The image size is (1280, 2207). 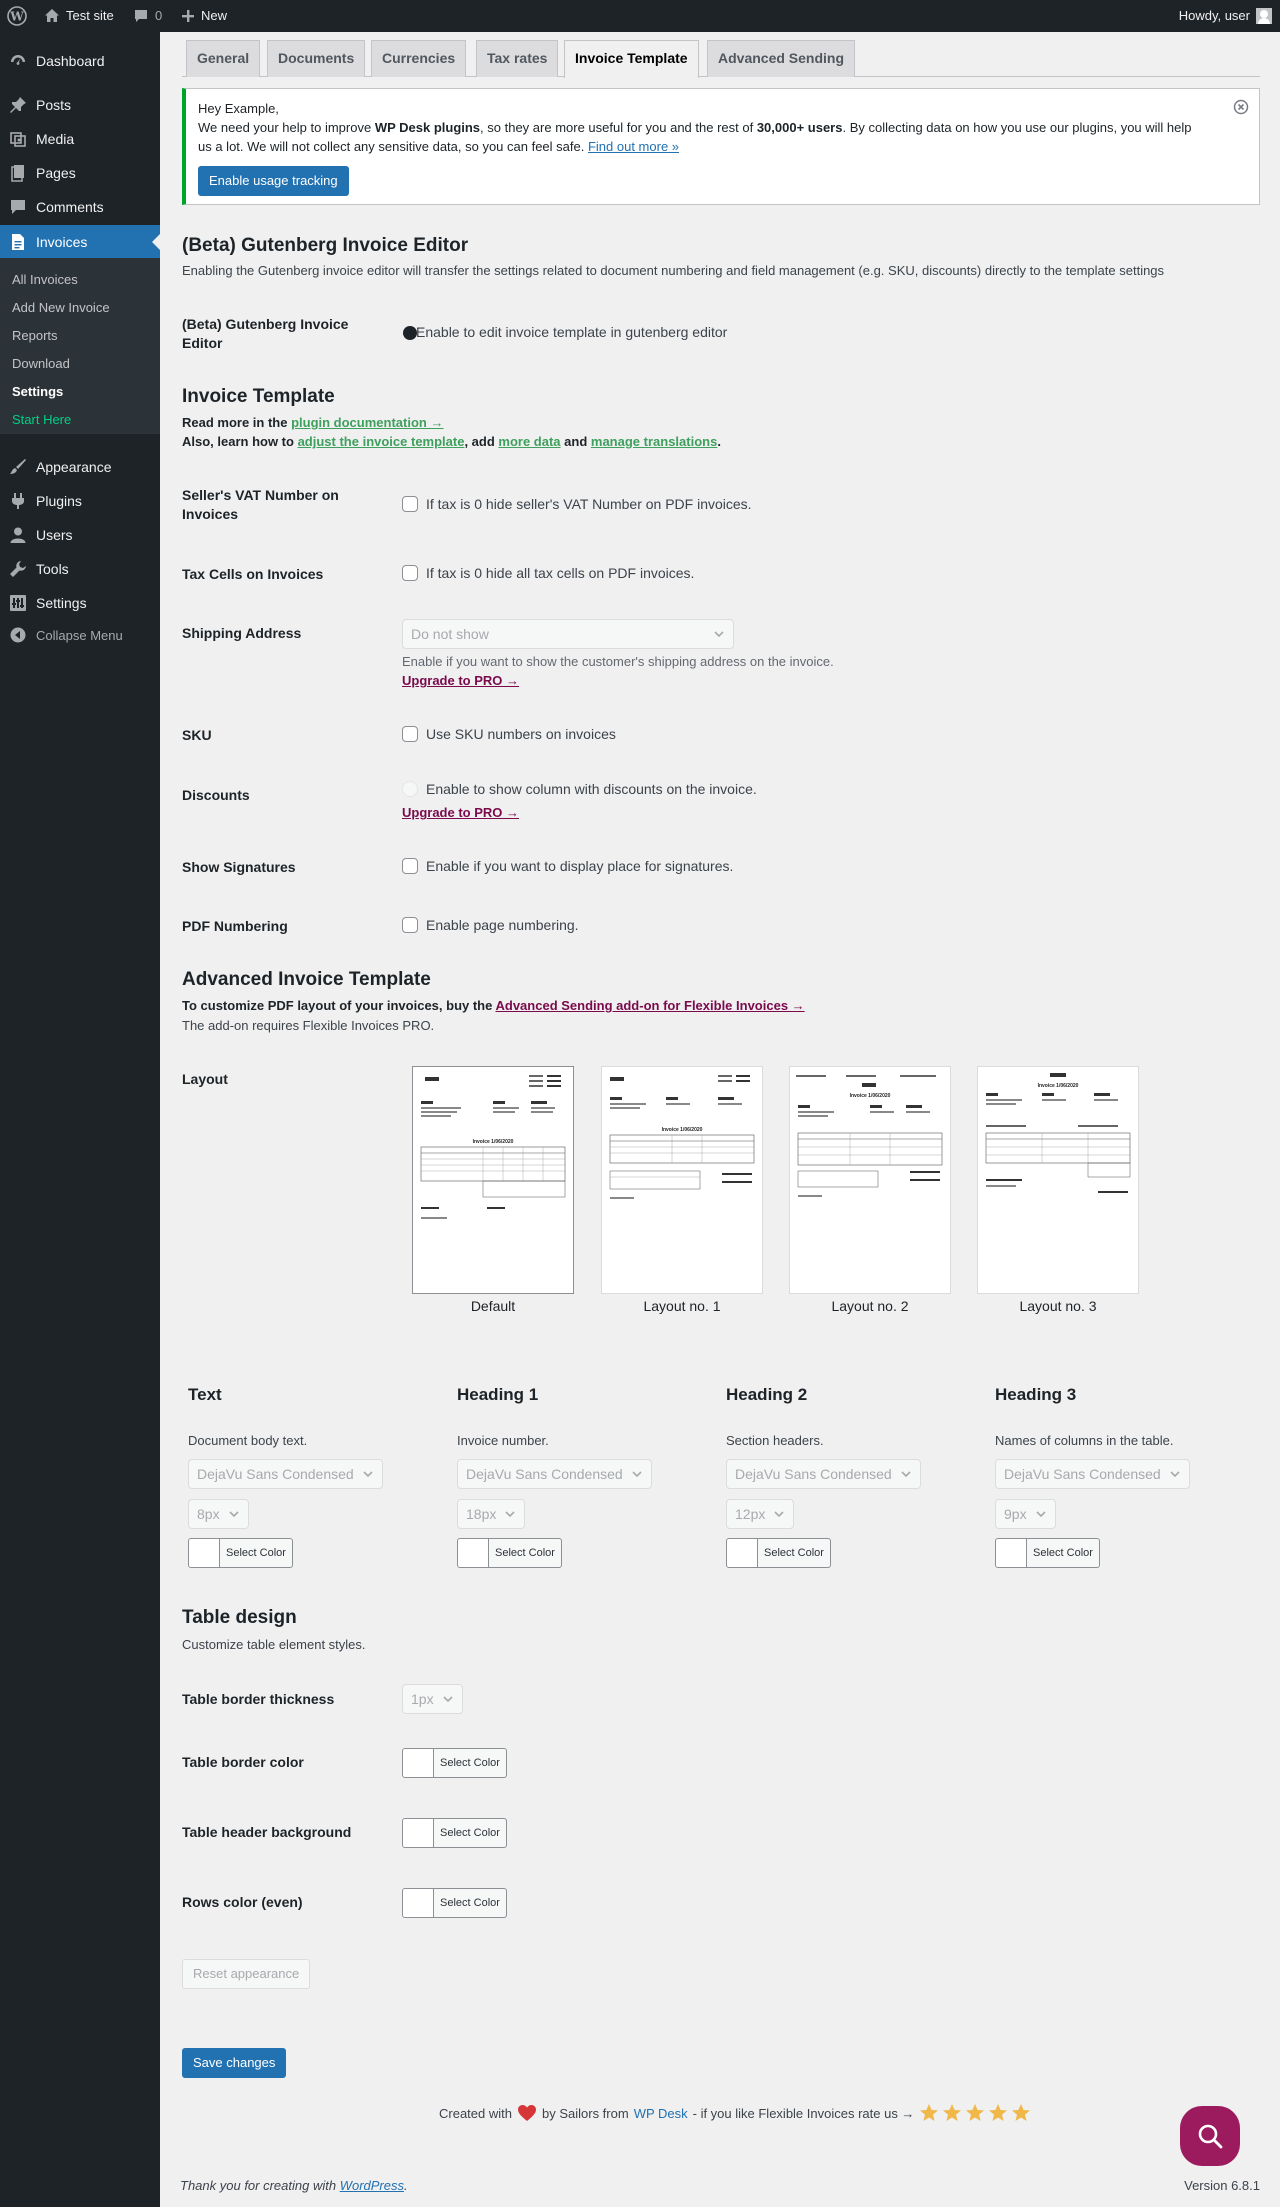 What do you see at coordinates (633, 146) in the screenshot?
I see `find-out-more-link: Find out more »` at bounding box center [633, 146].